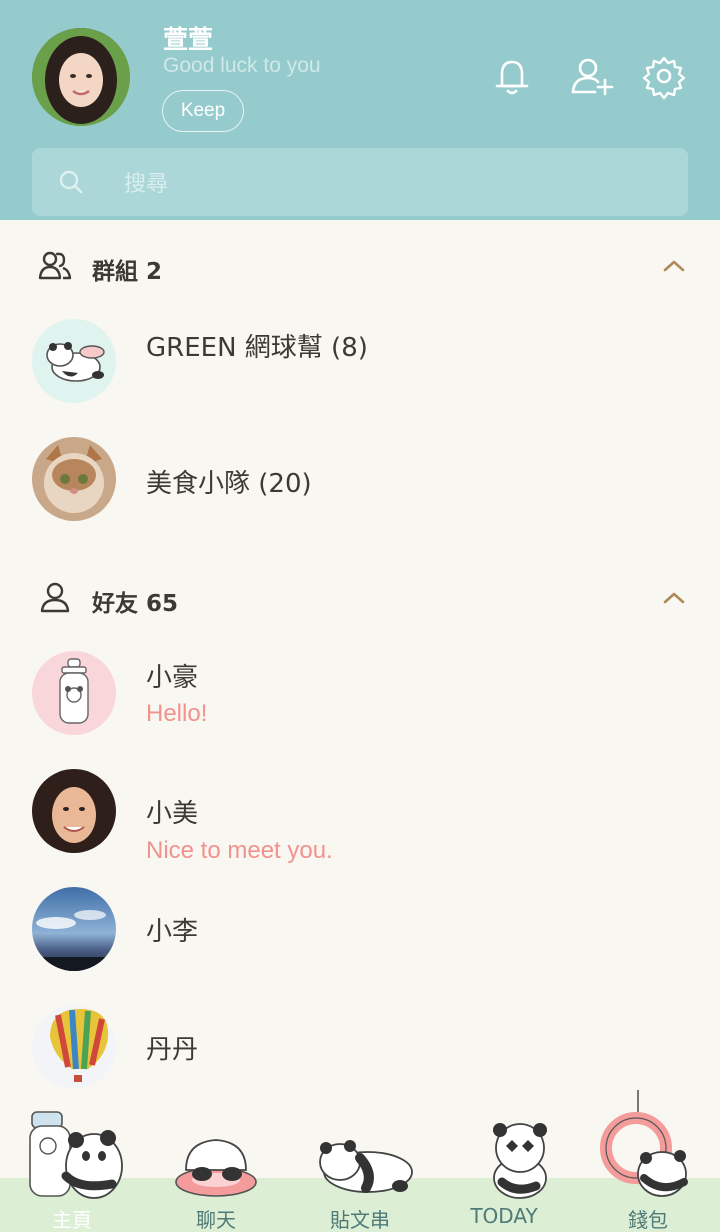 This screenshot has height=1232, width=720. I want to click on panda-swing-icon, so click(644, 1143).